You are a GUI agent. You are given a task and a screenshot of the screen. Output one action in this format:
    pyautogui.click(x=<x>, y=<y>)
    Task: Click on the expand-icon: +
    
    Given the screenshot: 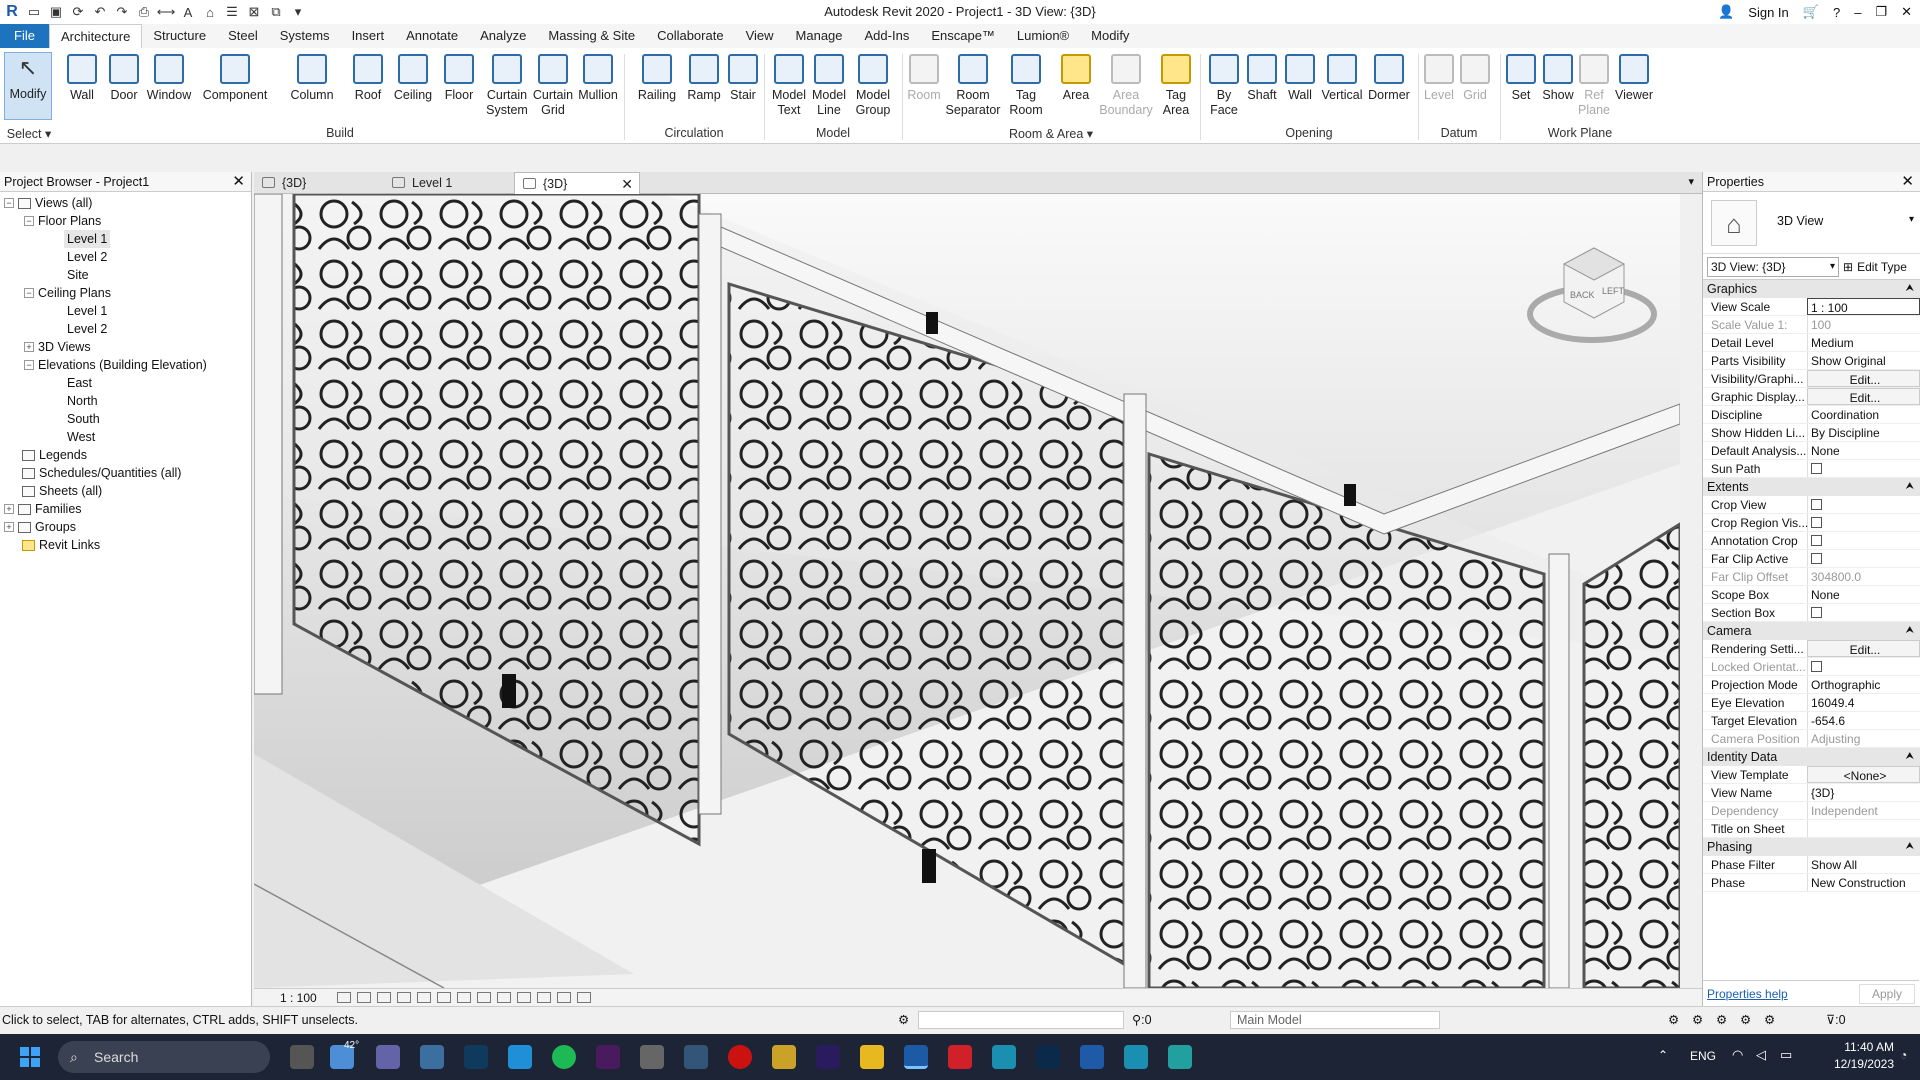 What is the action you would take?
    pyautogui.click(x=9, y=527)
    